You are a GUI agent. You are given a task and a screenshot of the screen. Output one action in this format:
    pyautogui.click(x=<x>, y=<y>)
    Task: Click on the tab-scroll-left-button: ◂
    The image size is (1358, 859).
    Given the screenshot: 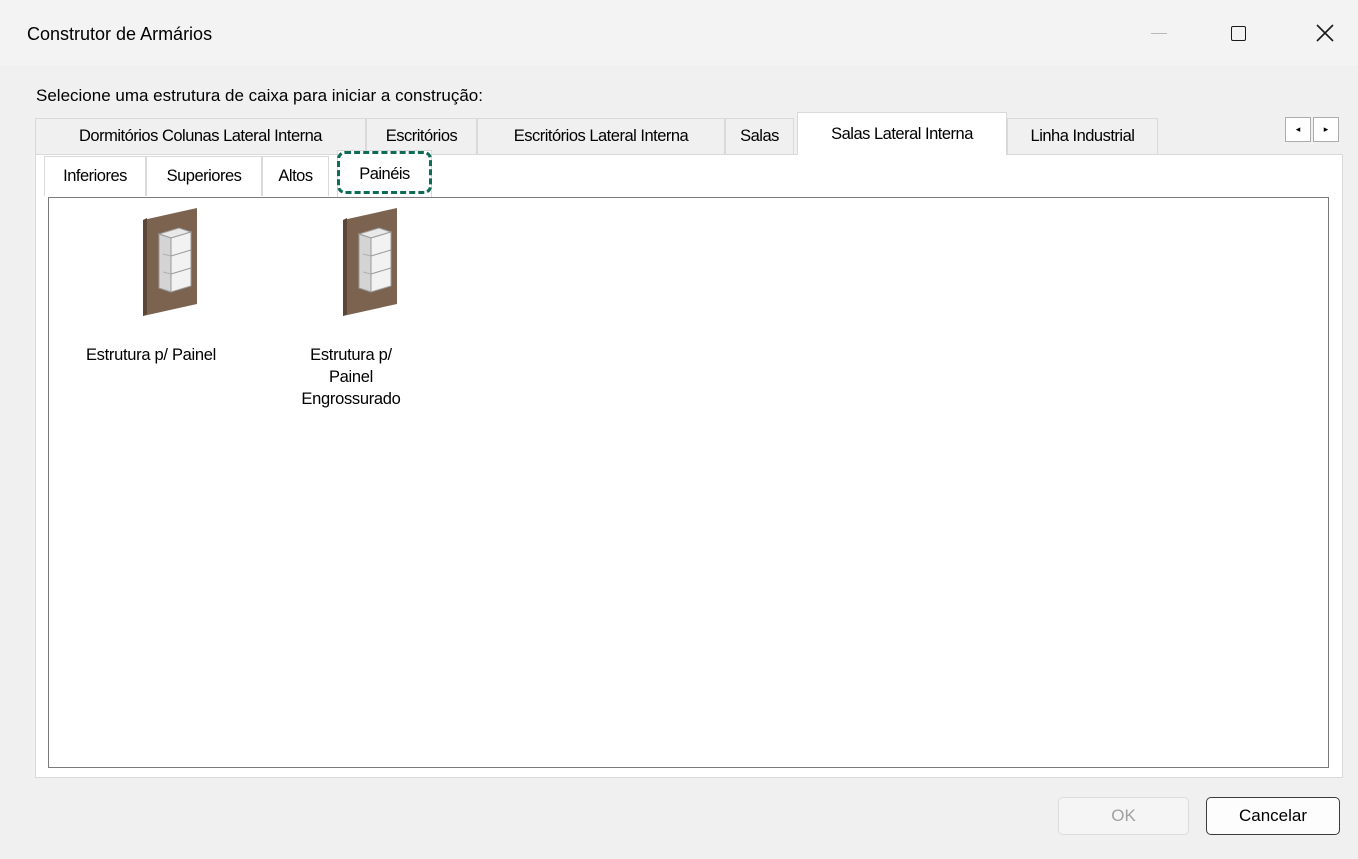 What is the action you would take?
    pyautogui.click(x=1298, y=129)
    